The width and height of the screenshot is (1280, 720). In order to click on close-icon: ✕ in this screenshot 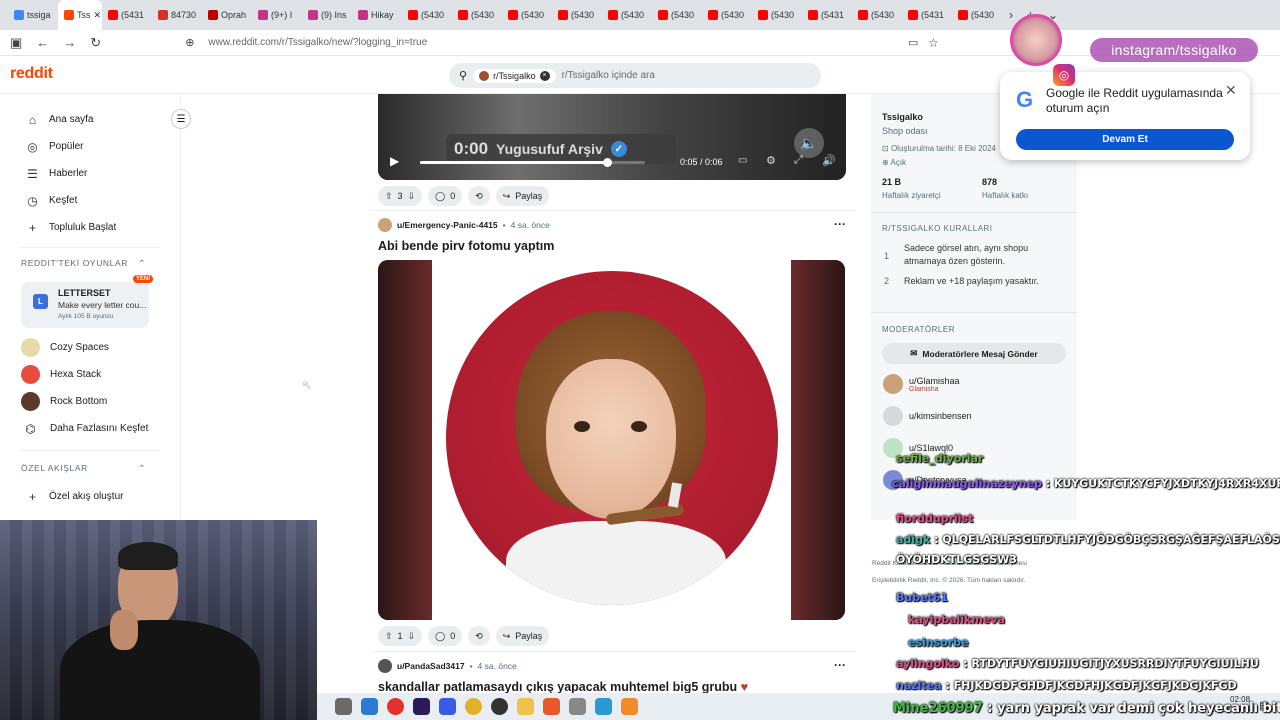, I will do `click(1231, 90)`.